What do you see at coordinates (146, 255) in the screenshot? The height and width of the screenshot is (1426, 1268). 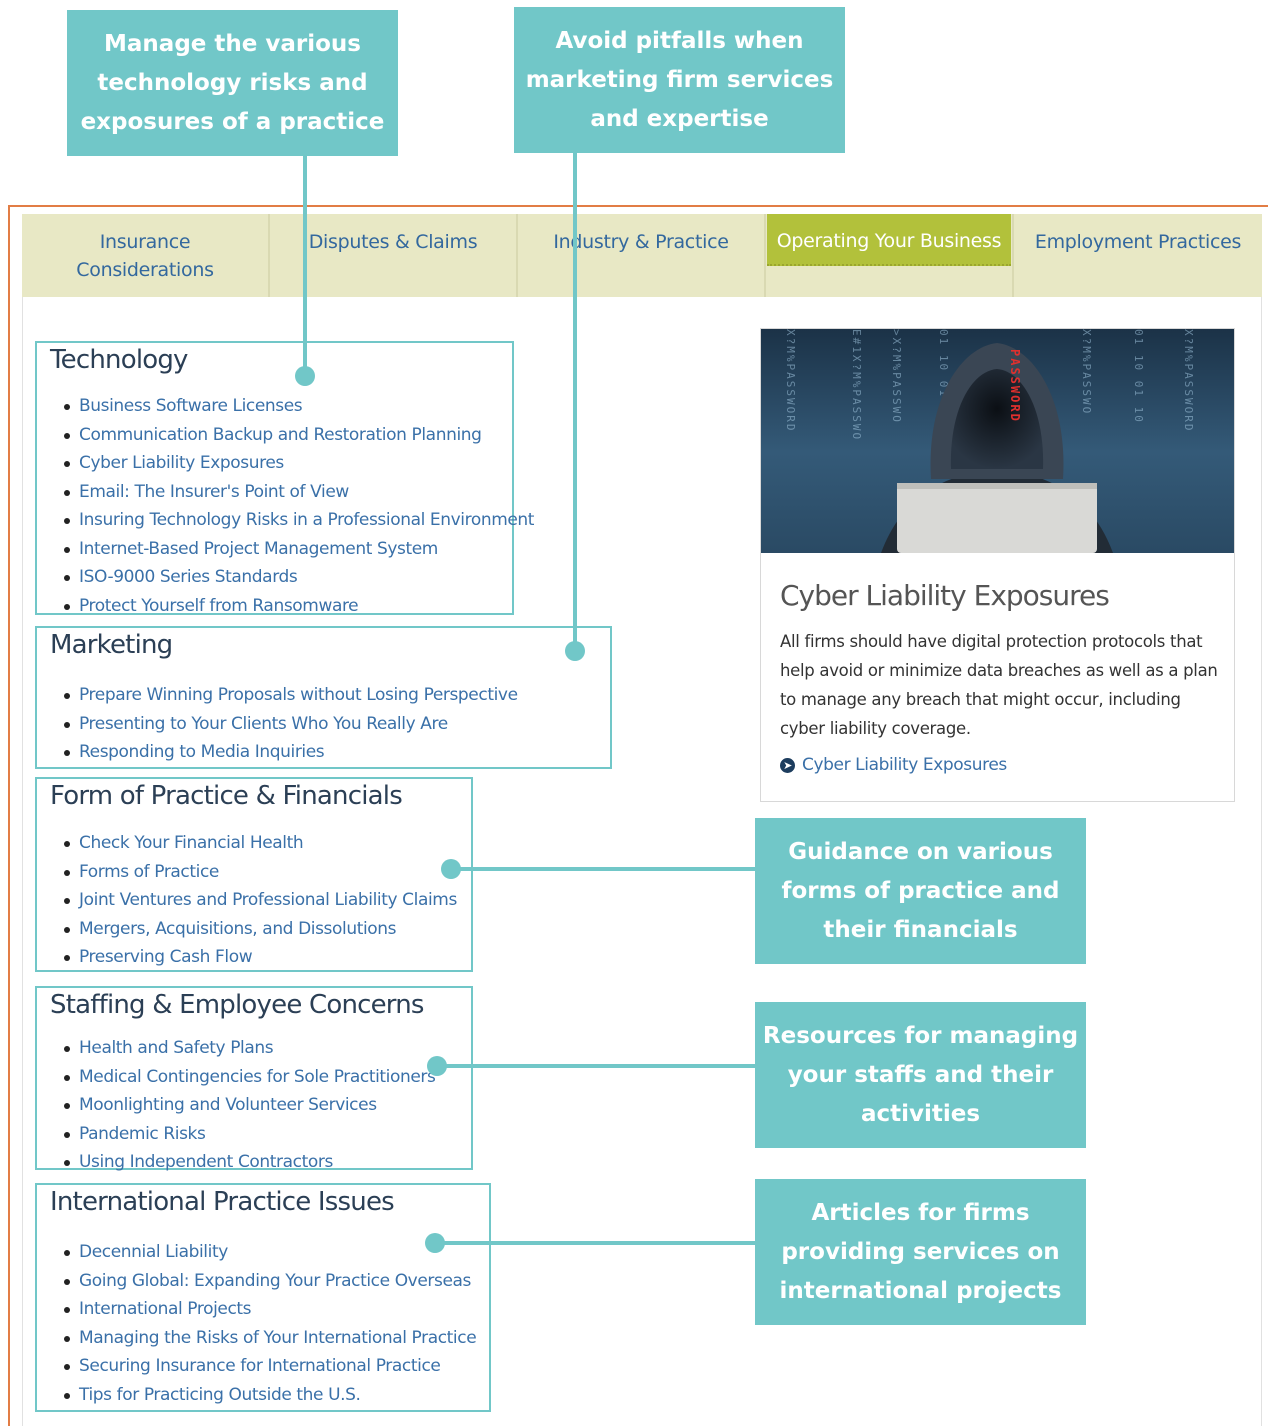 I see `tab-insurance-considerations: Insurance Considerations` at bounding box center [146, 255].